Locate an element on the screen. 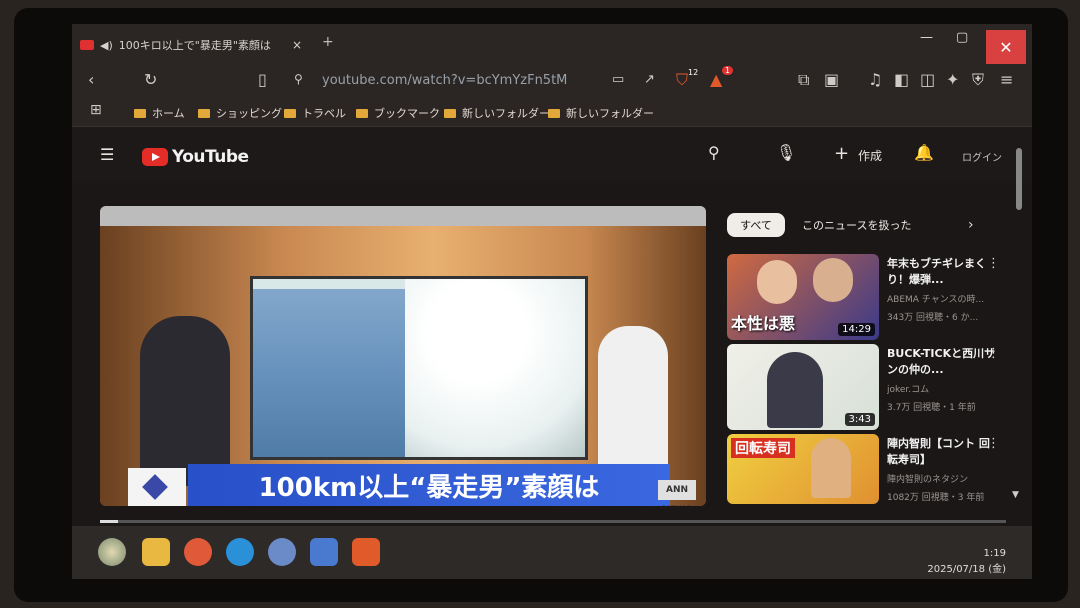 The image size is (1080, 608). chevron-right-icon: › is located at coordinates (971, 225).